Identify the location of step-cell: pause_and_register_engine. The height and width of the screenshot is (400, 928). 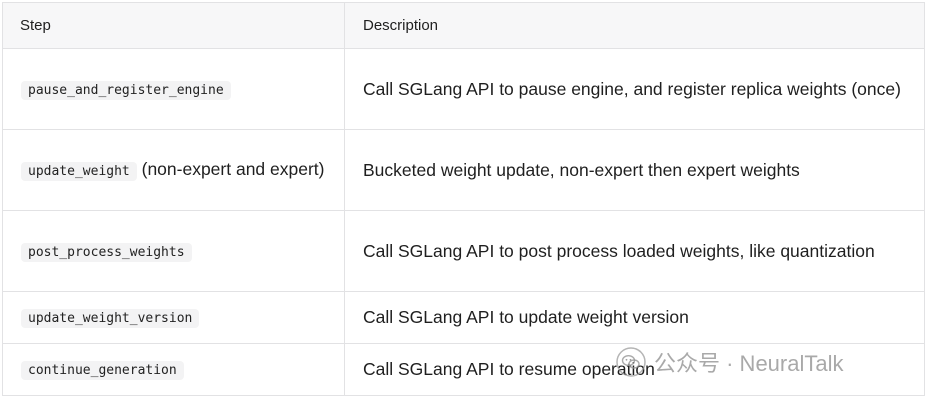
(173, 89).